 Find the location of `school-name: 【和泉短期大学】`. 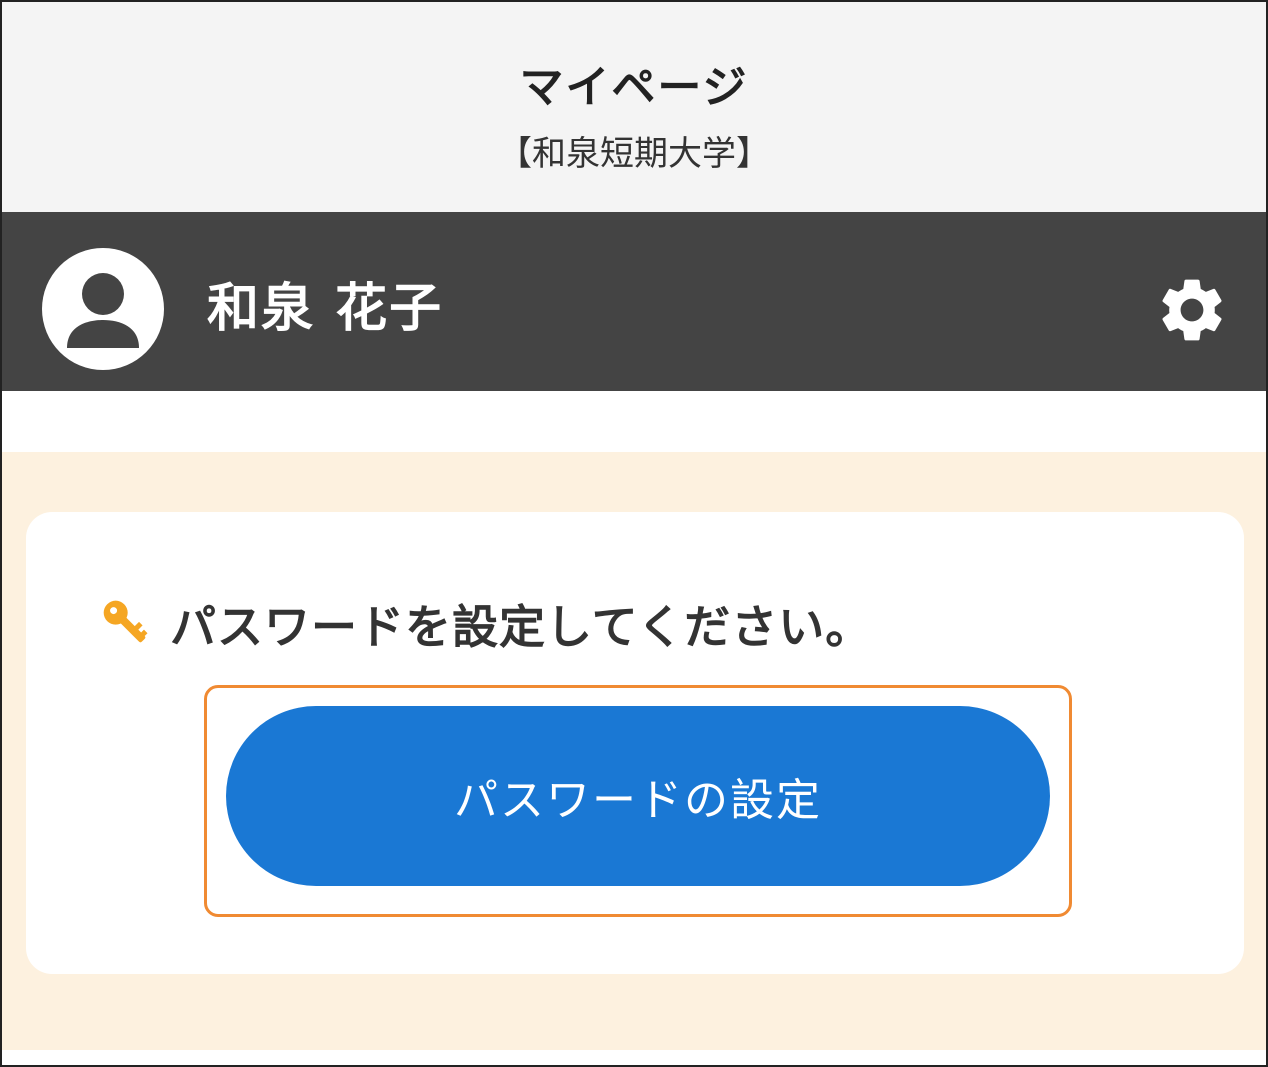

school-name: 【和泉短期大学】 is located at coordinates (634, 154).